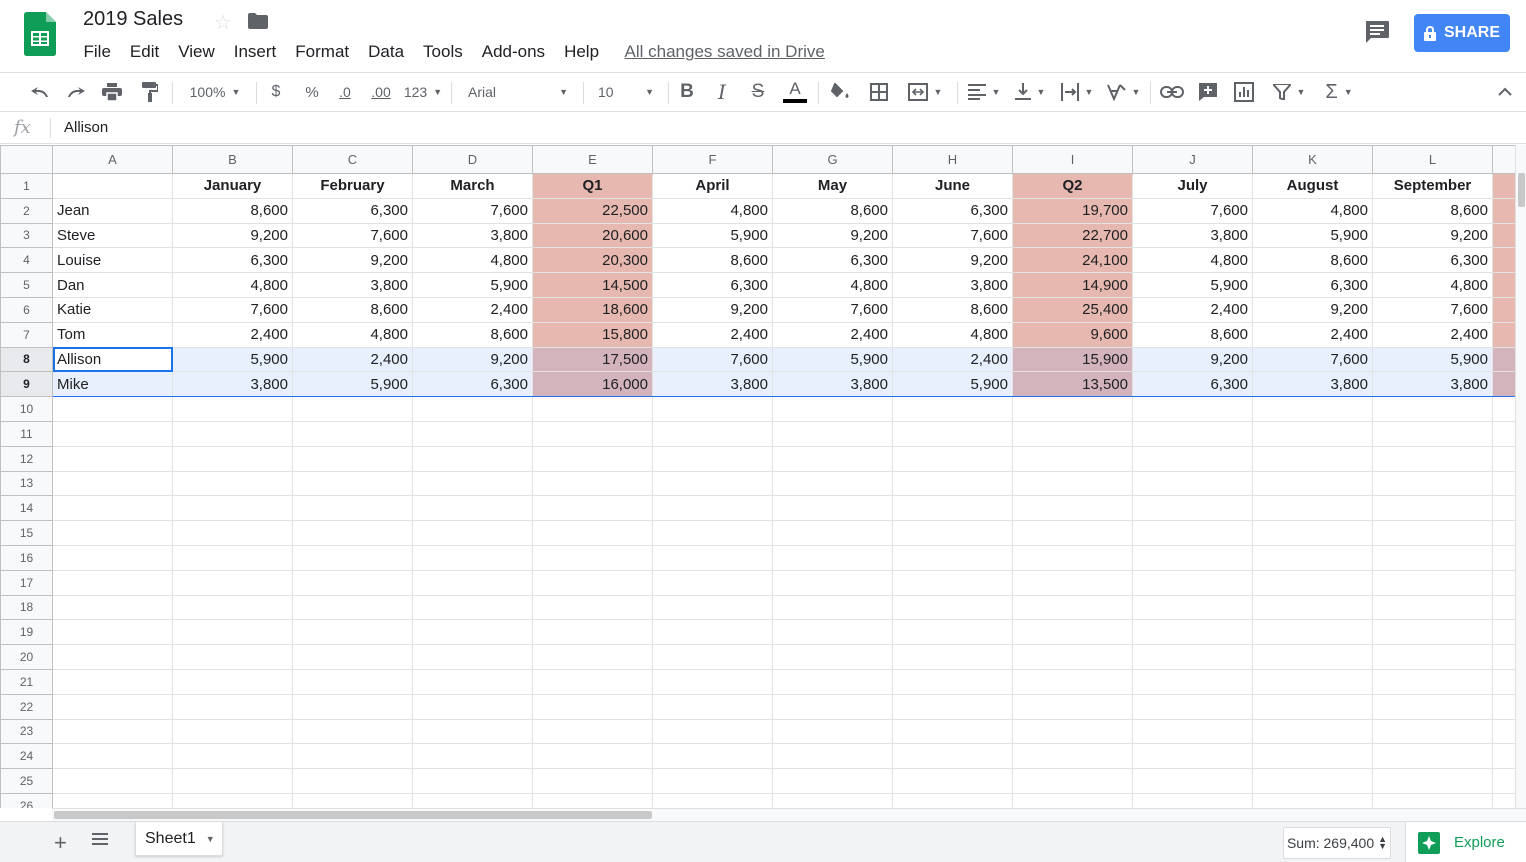 This screenshot has height=862, width=1526. Describe the element at coordinates (100, 839) in the screenshot. I see `all-sheets-icon` at that location.